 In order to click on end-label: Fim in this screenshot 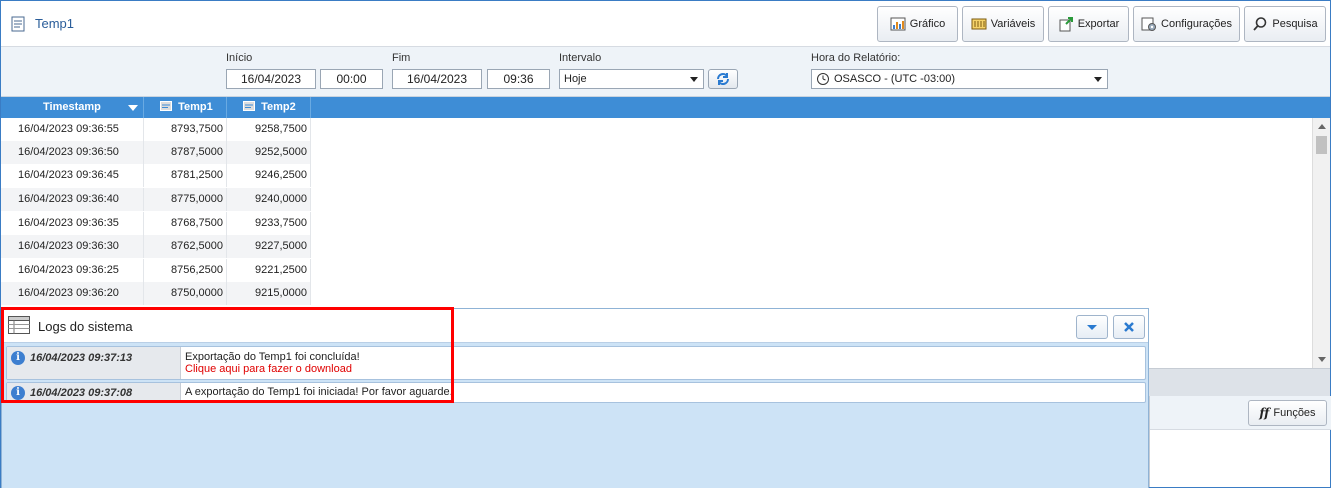, I will do `click(401, 58)`.